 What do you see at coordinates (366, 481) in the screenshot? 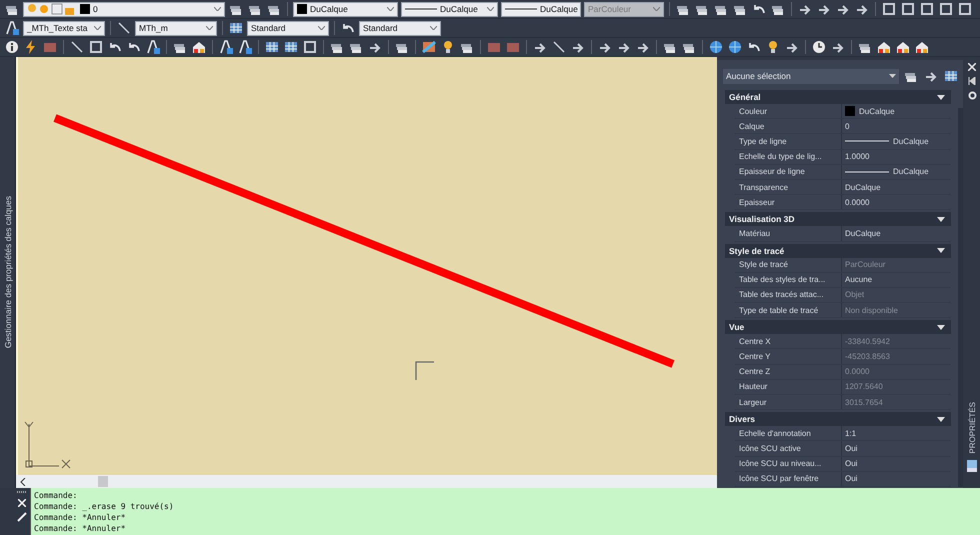
I see `horizontal-scrollbar` at bounding box center [366, 481].